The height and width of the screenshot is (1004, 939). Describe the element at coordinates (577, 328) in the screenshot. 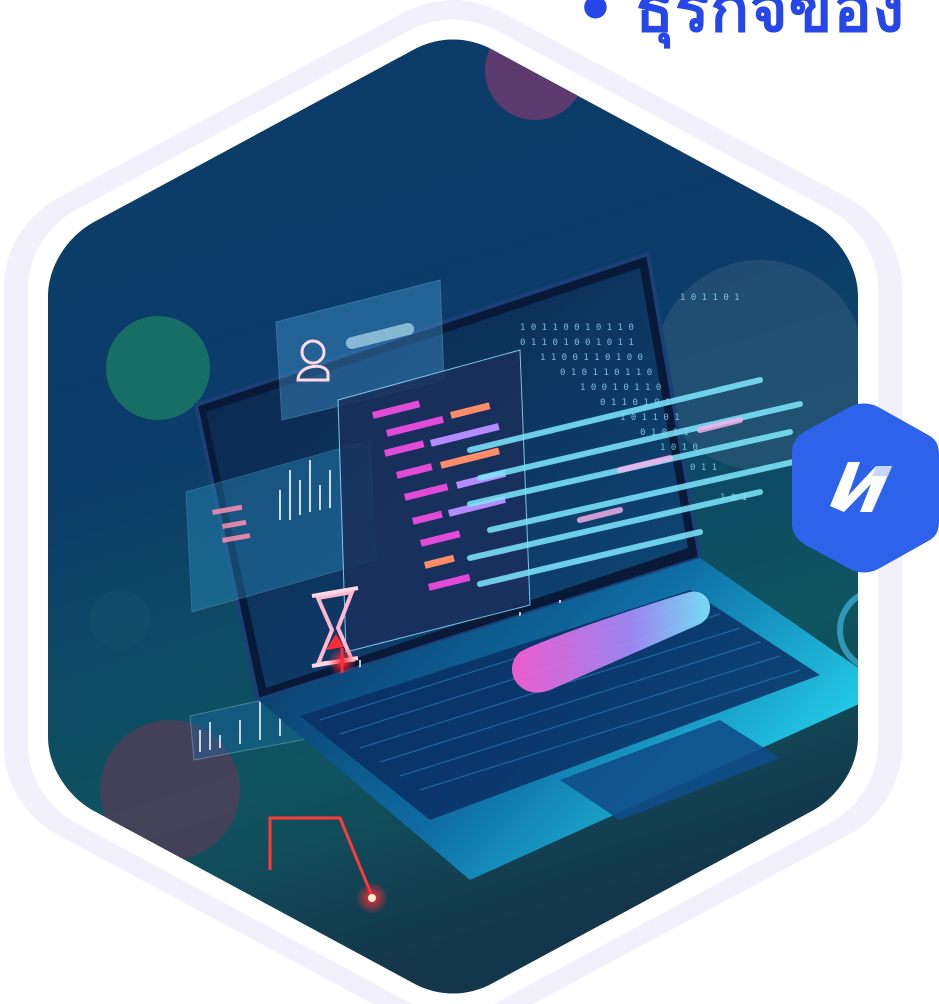

I see `svg-text: 1 0 1 1 0 0 1 0 1 1 0` at that location.